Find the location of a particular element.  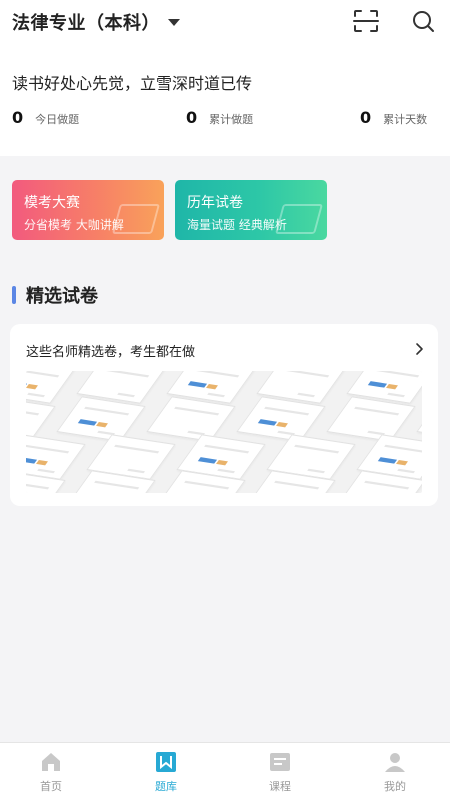

past-papers-entry: 历年试卷 海量试题 经典解析 is located at coordinates (251, 210).